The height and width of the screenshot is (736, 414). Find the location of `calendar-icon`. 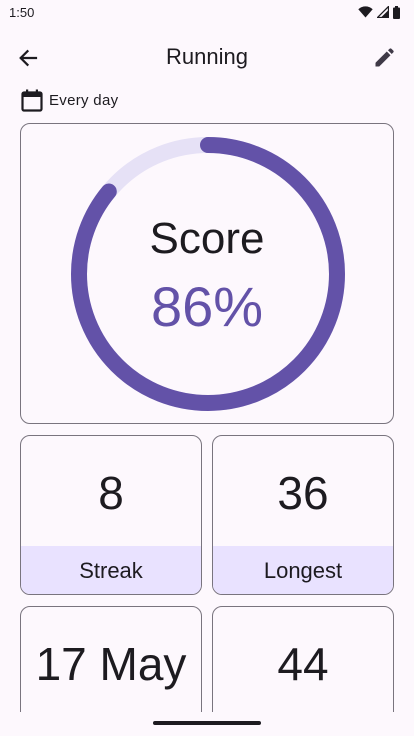

calendar-icon is located at coordinates (32, 100).